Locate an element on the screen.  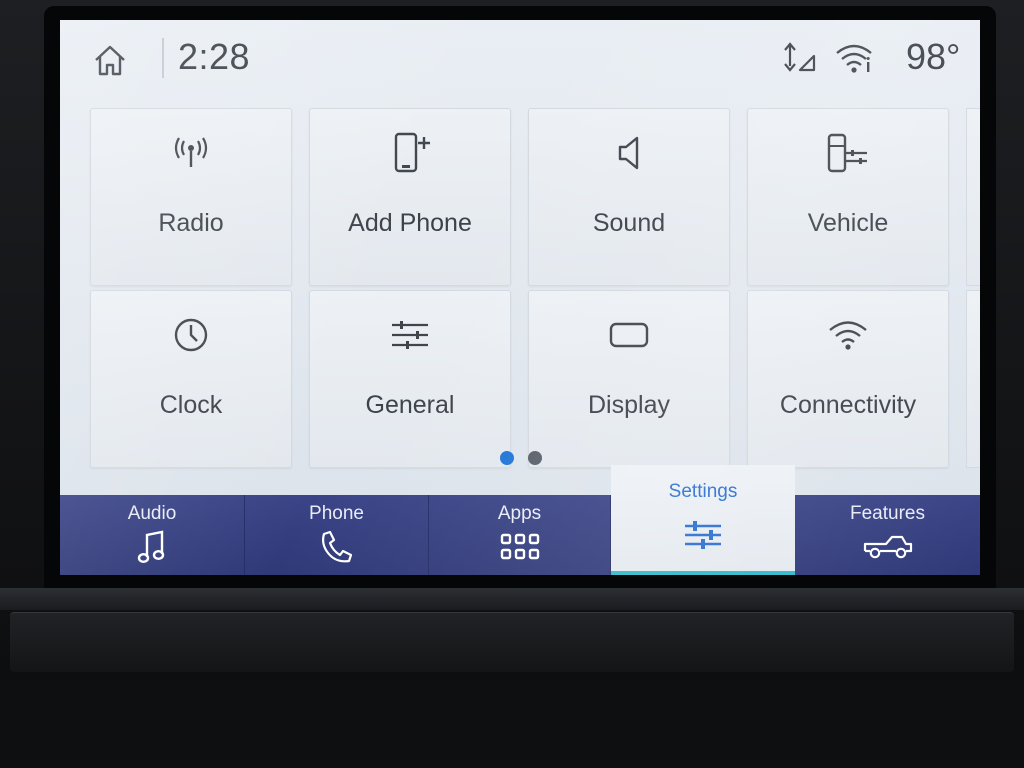
sliders-icon is located at coordinates (410, 335).